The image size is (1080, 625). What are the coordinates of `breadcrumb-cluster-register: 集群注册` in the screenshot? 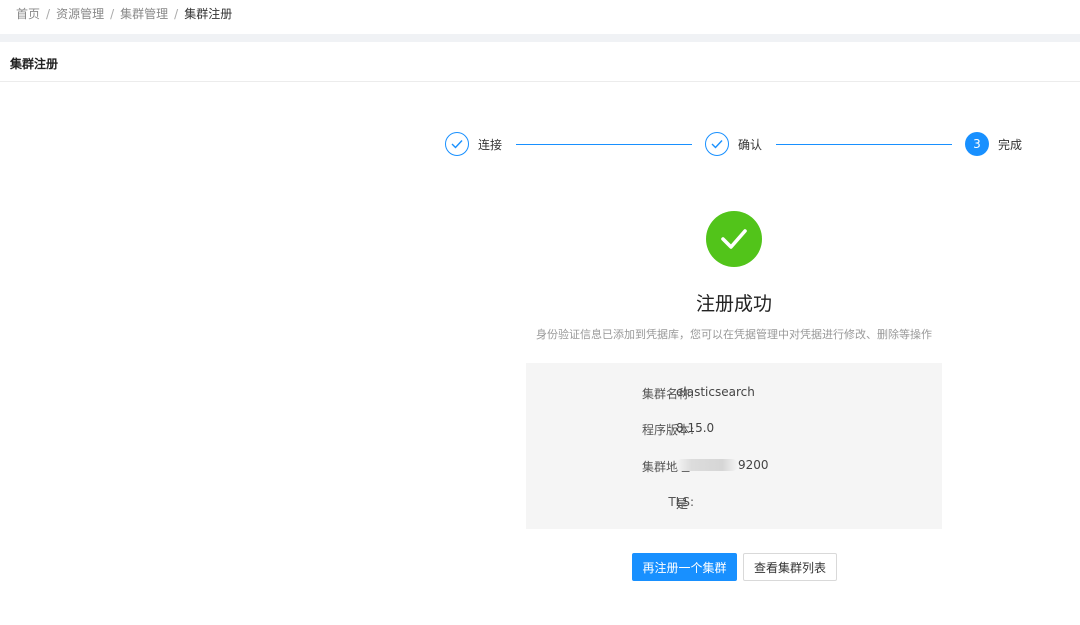 It's located at (208, 14).